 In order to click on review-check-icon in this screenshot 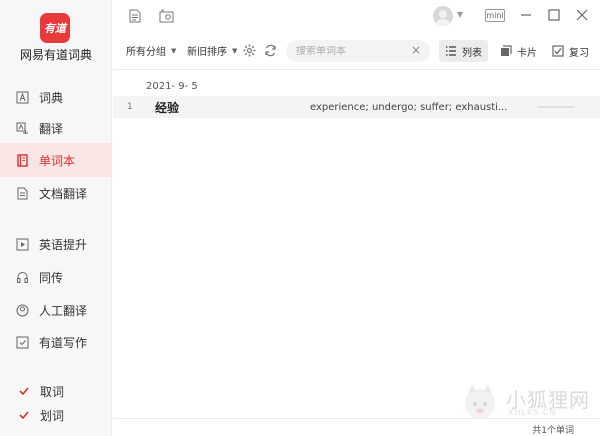, I will do `click(558, 51)`.